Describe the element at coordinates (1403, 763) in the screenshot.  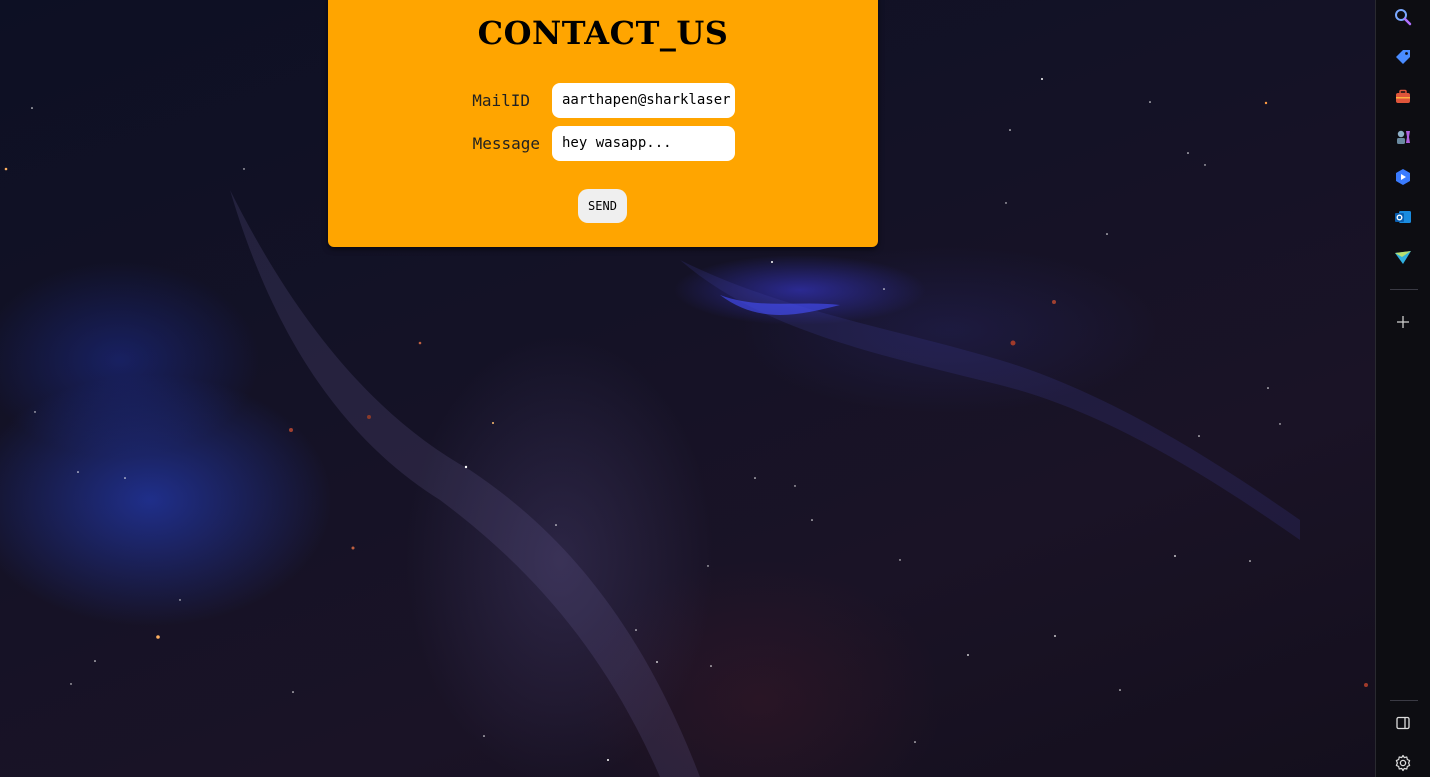
I see `gear-icon` at that location.